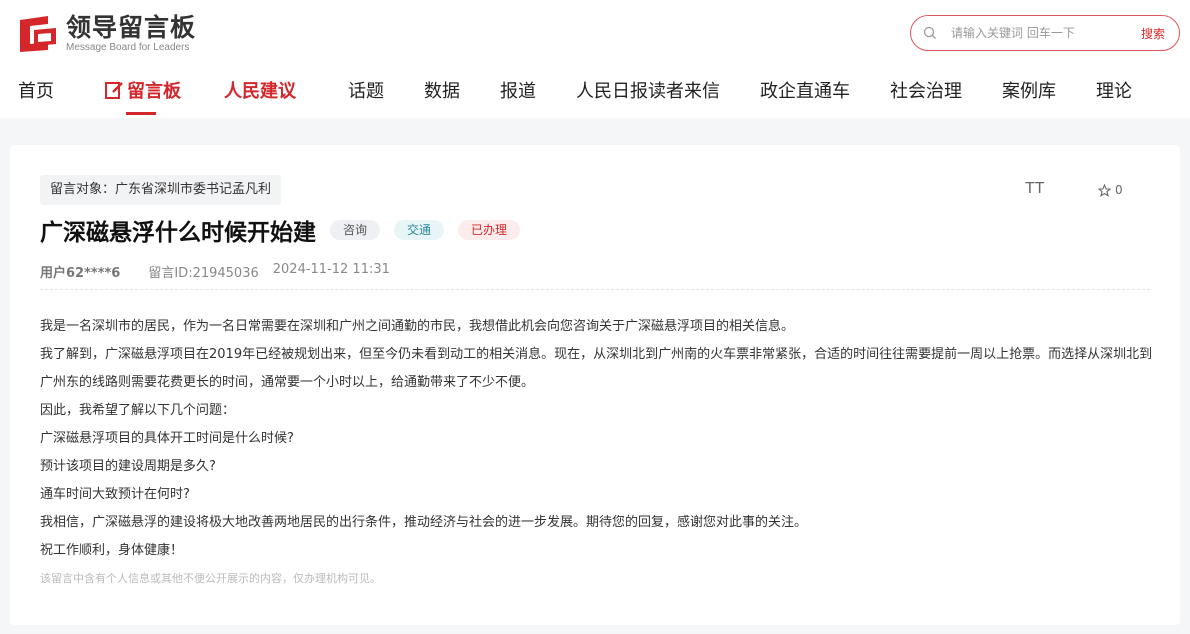 Image resolution: width=1190 pixels, height=634 pixels. I want to click on nav-item-message-board: 留言板, so click(142, 94).